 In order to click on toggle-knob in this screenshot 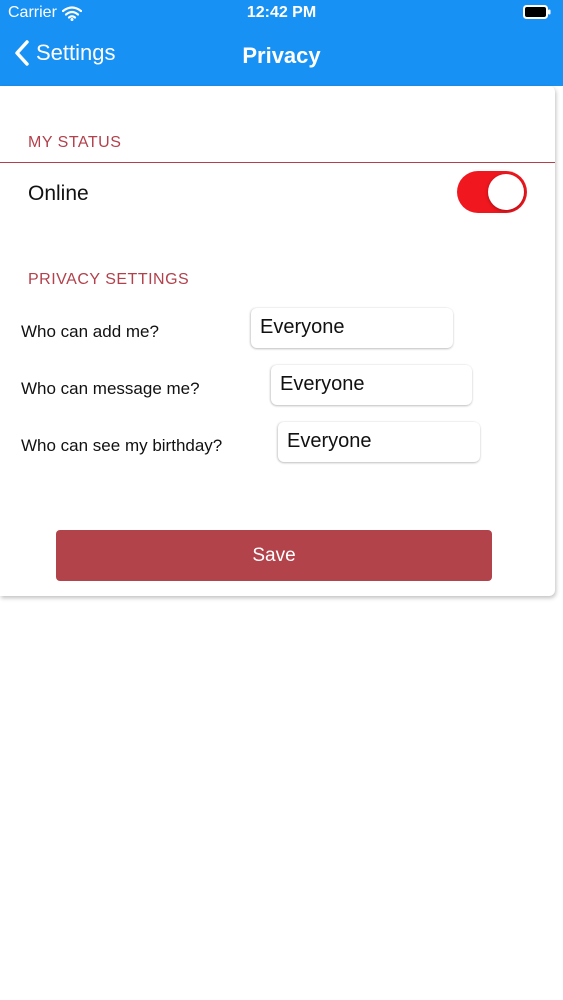, I will do `click(506, 192)`.